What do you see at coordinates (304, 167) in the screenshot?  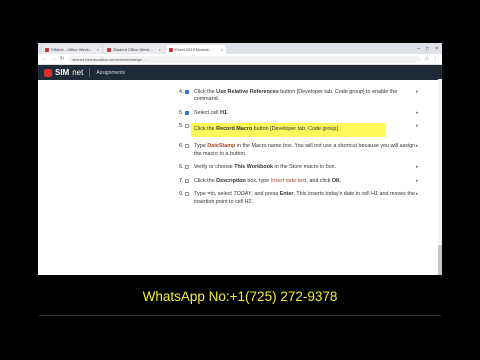 I see `step-text-part: in the Store macro in box.` at bounding box center [304, 167].